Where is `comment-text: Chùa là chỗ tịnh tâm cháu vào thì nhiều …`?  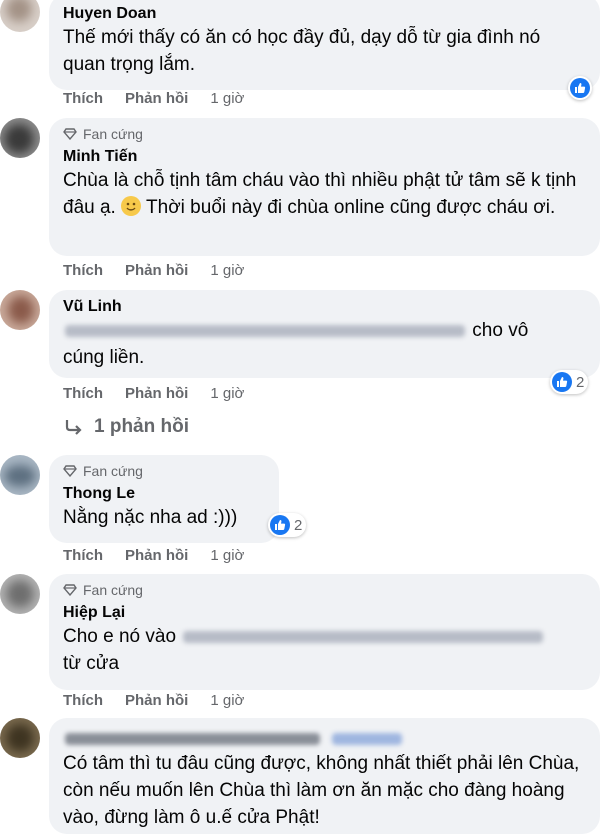
comment-text: Chùa là chỗ tịnh tâm cháu vào thì nhiều … is located at coordinates (324, 194).